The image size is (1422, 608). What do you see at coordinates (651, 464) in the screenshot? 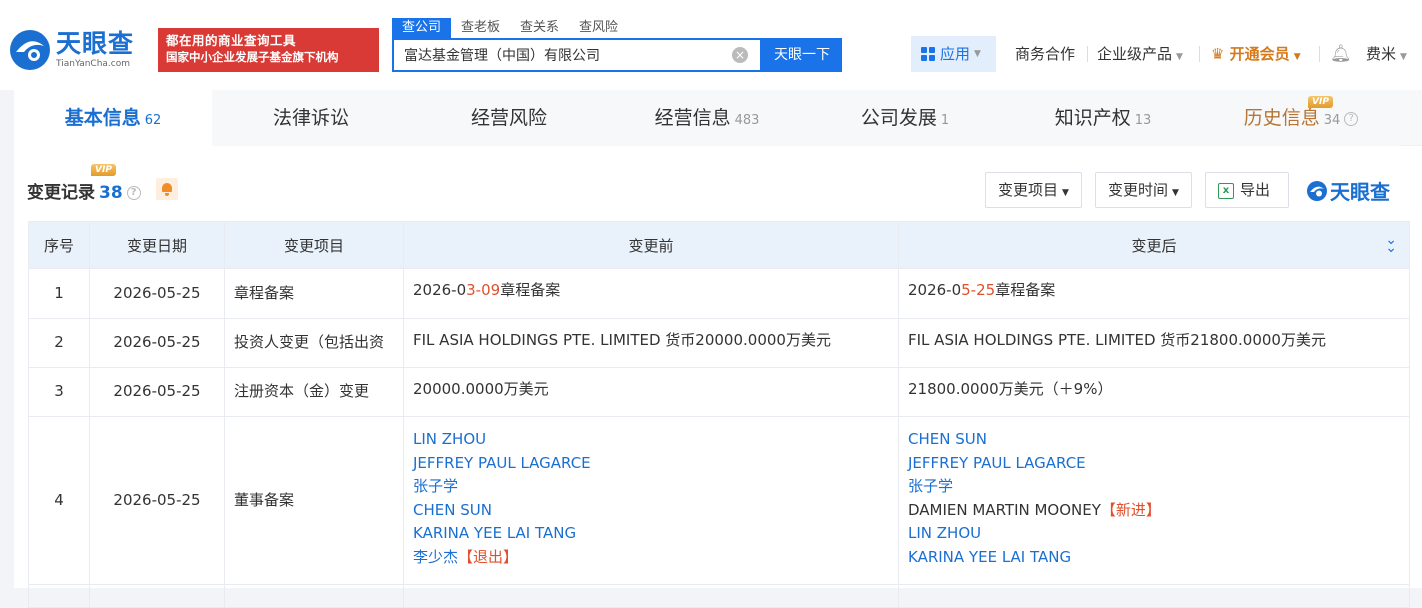
I see `person-entry: JEFFREY PAUL LAGARCE` at bounding box center [651, 464].